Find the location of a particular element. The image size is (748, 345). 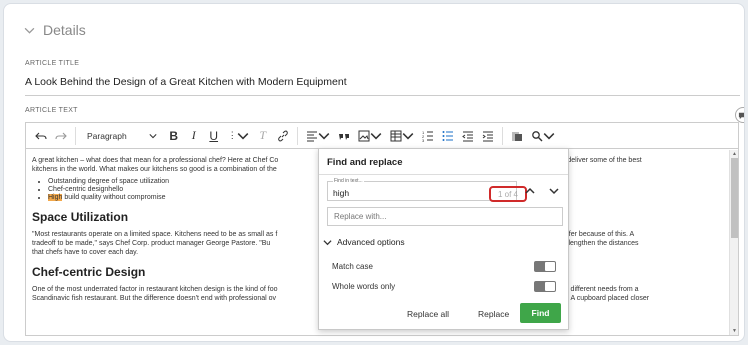

scrollbar-thumb is located at coordinates (734, 198).